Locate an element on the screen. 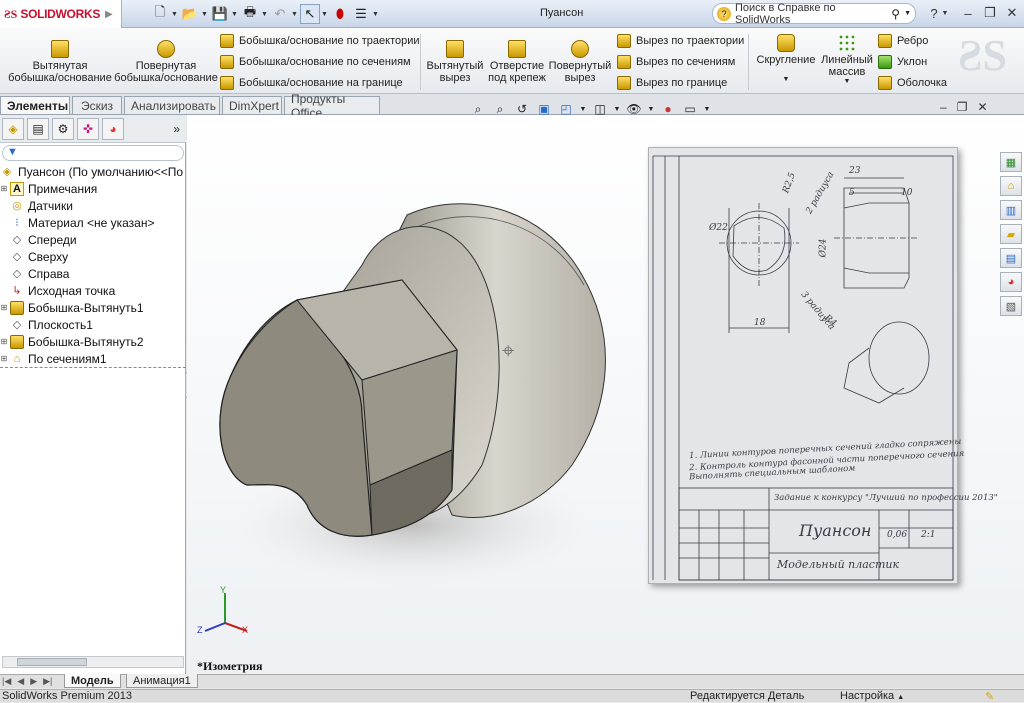 This screenshot has width=1024, height=703. select-cursor-icon: ↖ is located at coordinates (310, 14).